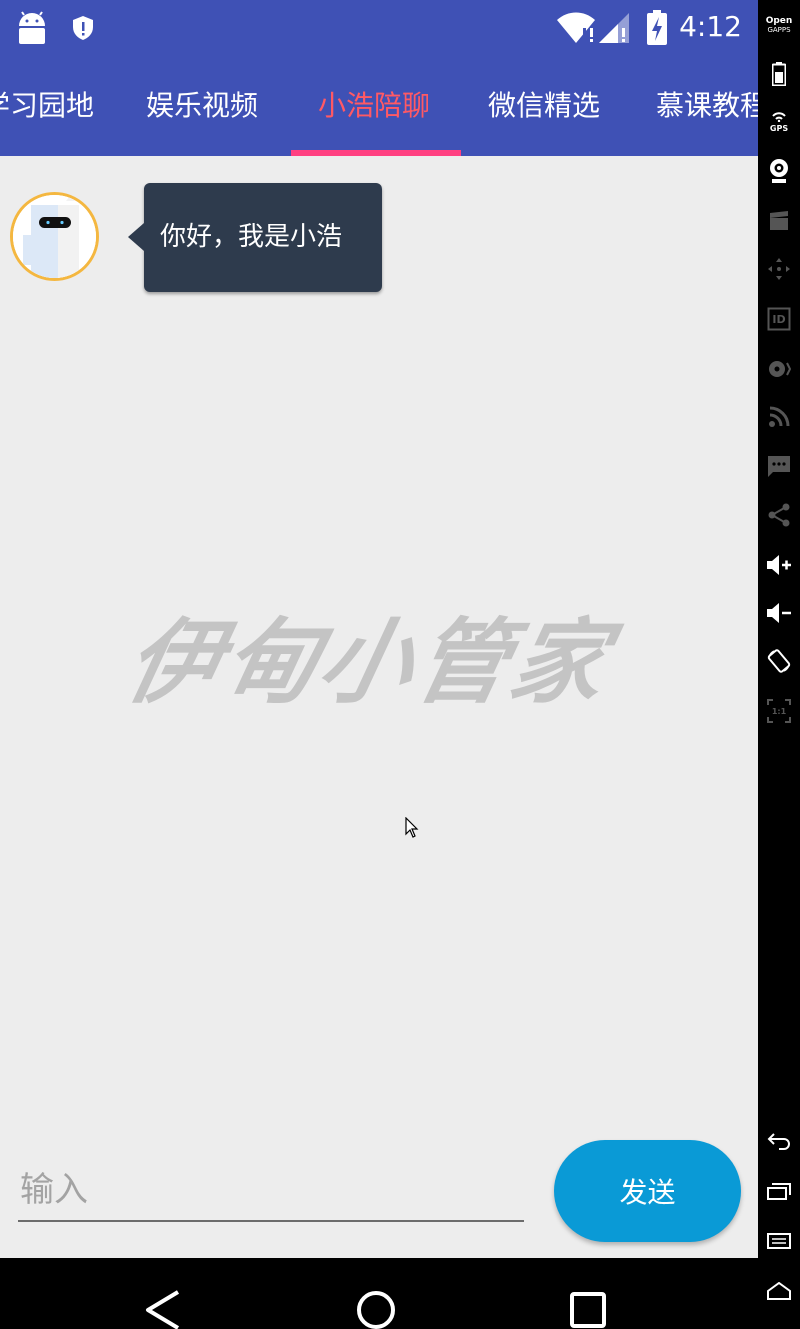 The height and width of the screenshot is (1329, 800). What do you see at coordinates (374, 106) in the screenshot?
I see `tab-chat: 小浩陪聊` at bounding box center [374, 106].